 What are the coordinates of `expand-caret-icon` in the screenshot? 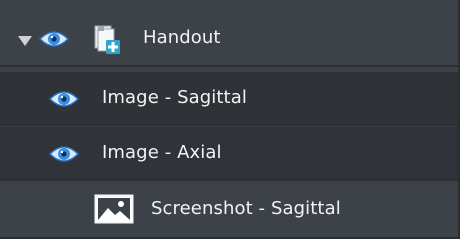 It's located at (25, 41).